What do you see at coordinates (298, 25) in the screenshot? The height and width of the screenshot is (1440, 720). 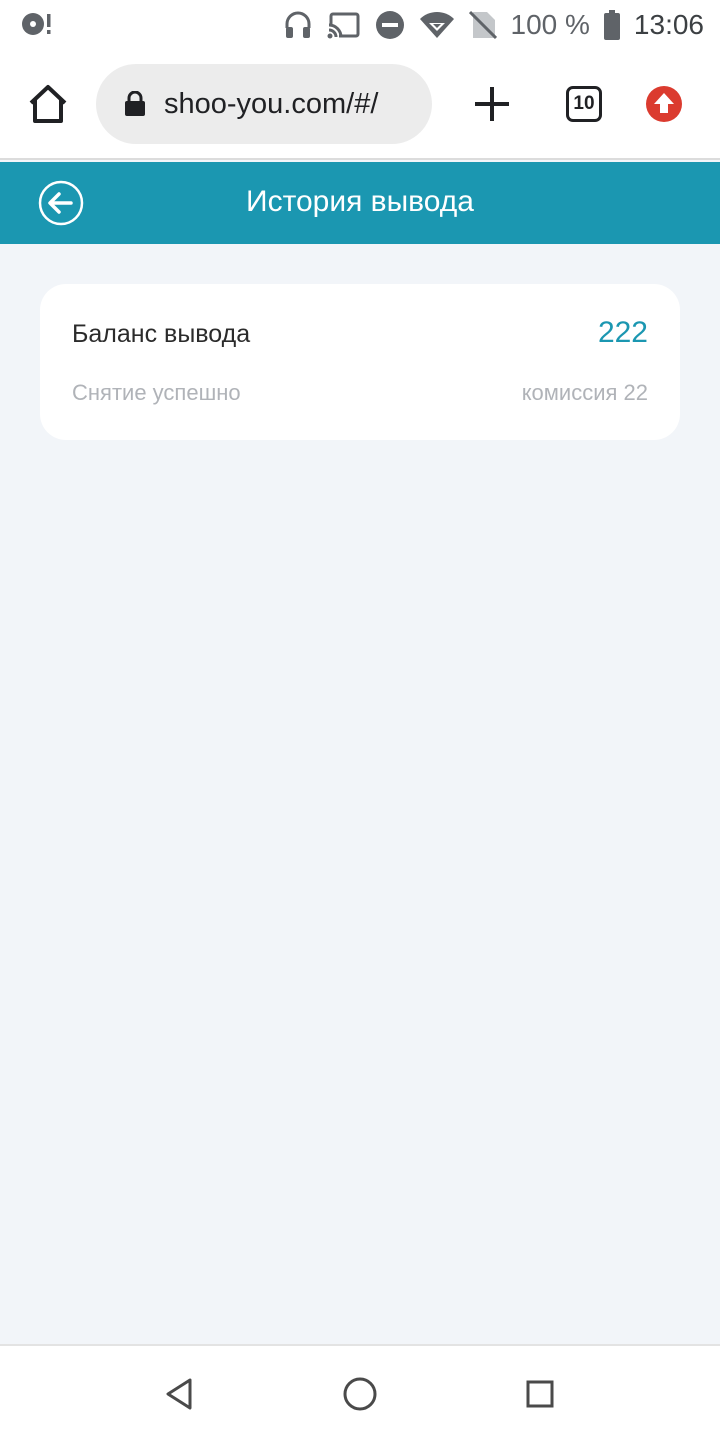 I see `headset-icon` at bounding box center [298, 25].